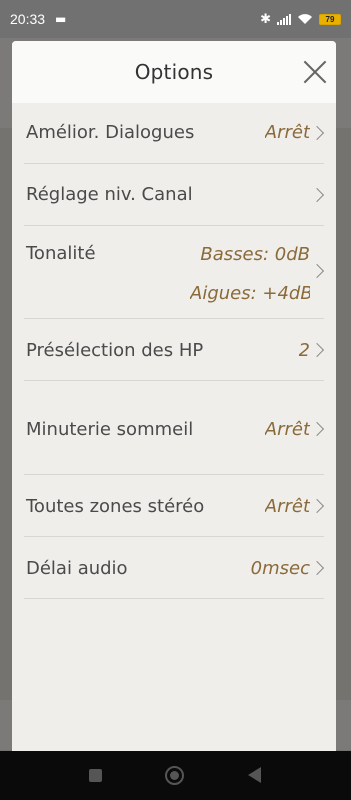 The height and width of the screenshot is (800, 351). Describe the element at coordinates (250, 293) in the screenshot. I see `option-value-treble: Aigues: +4dB` at that location.